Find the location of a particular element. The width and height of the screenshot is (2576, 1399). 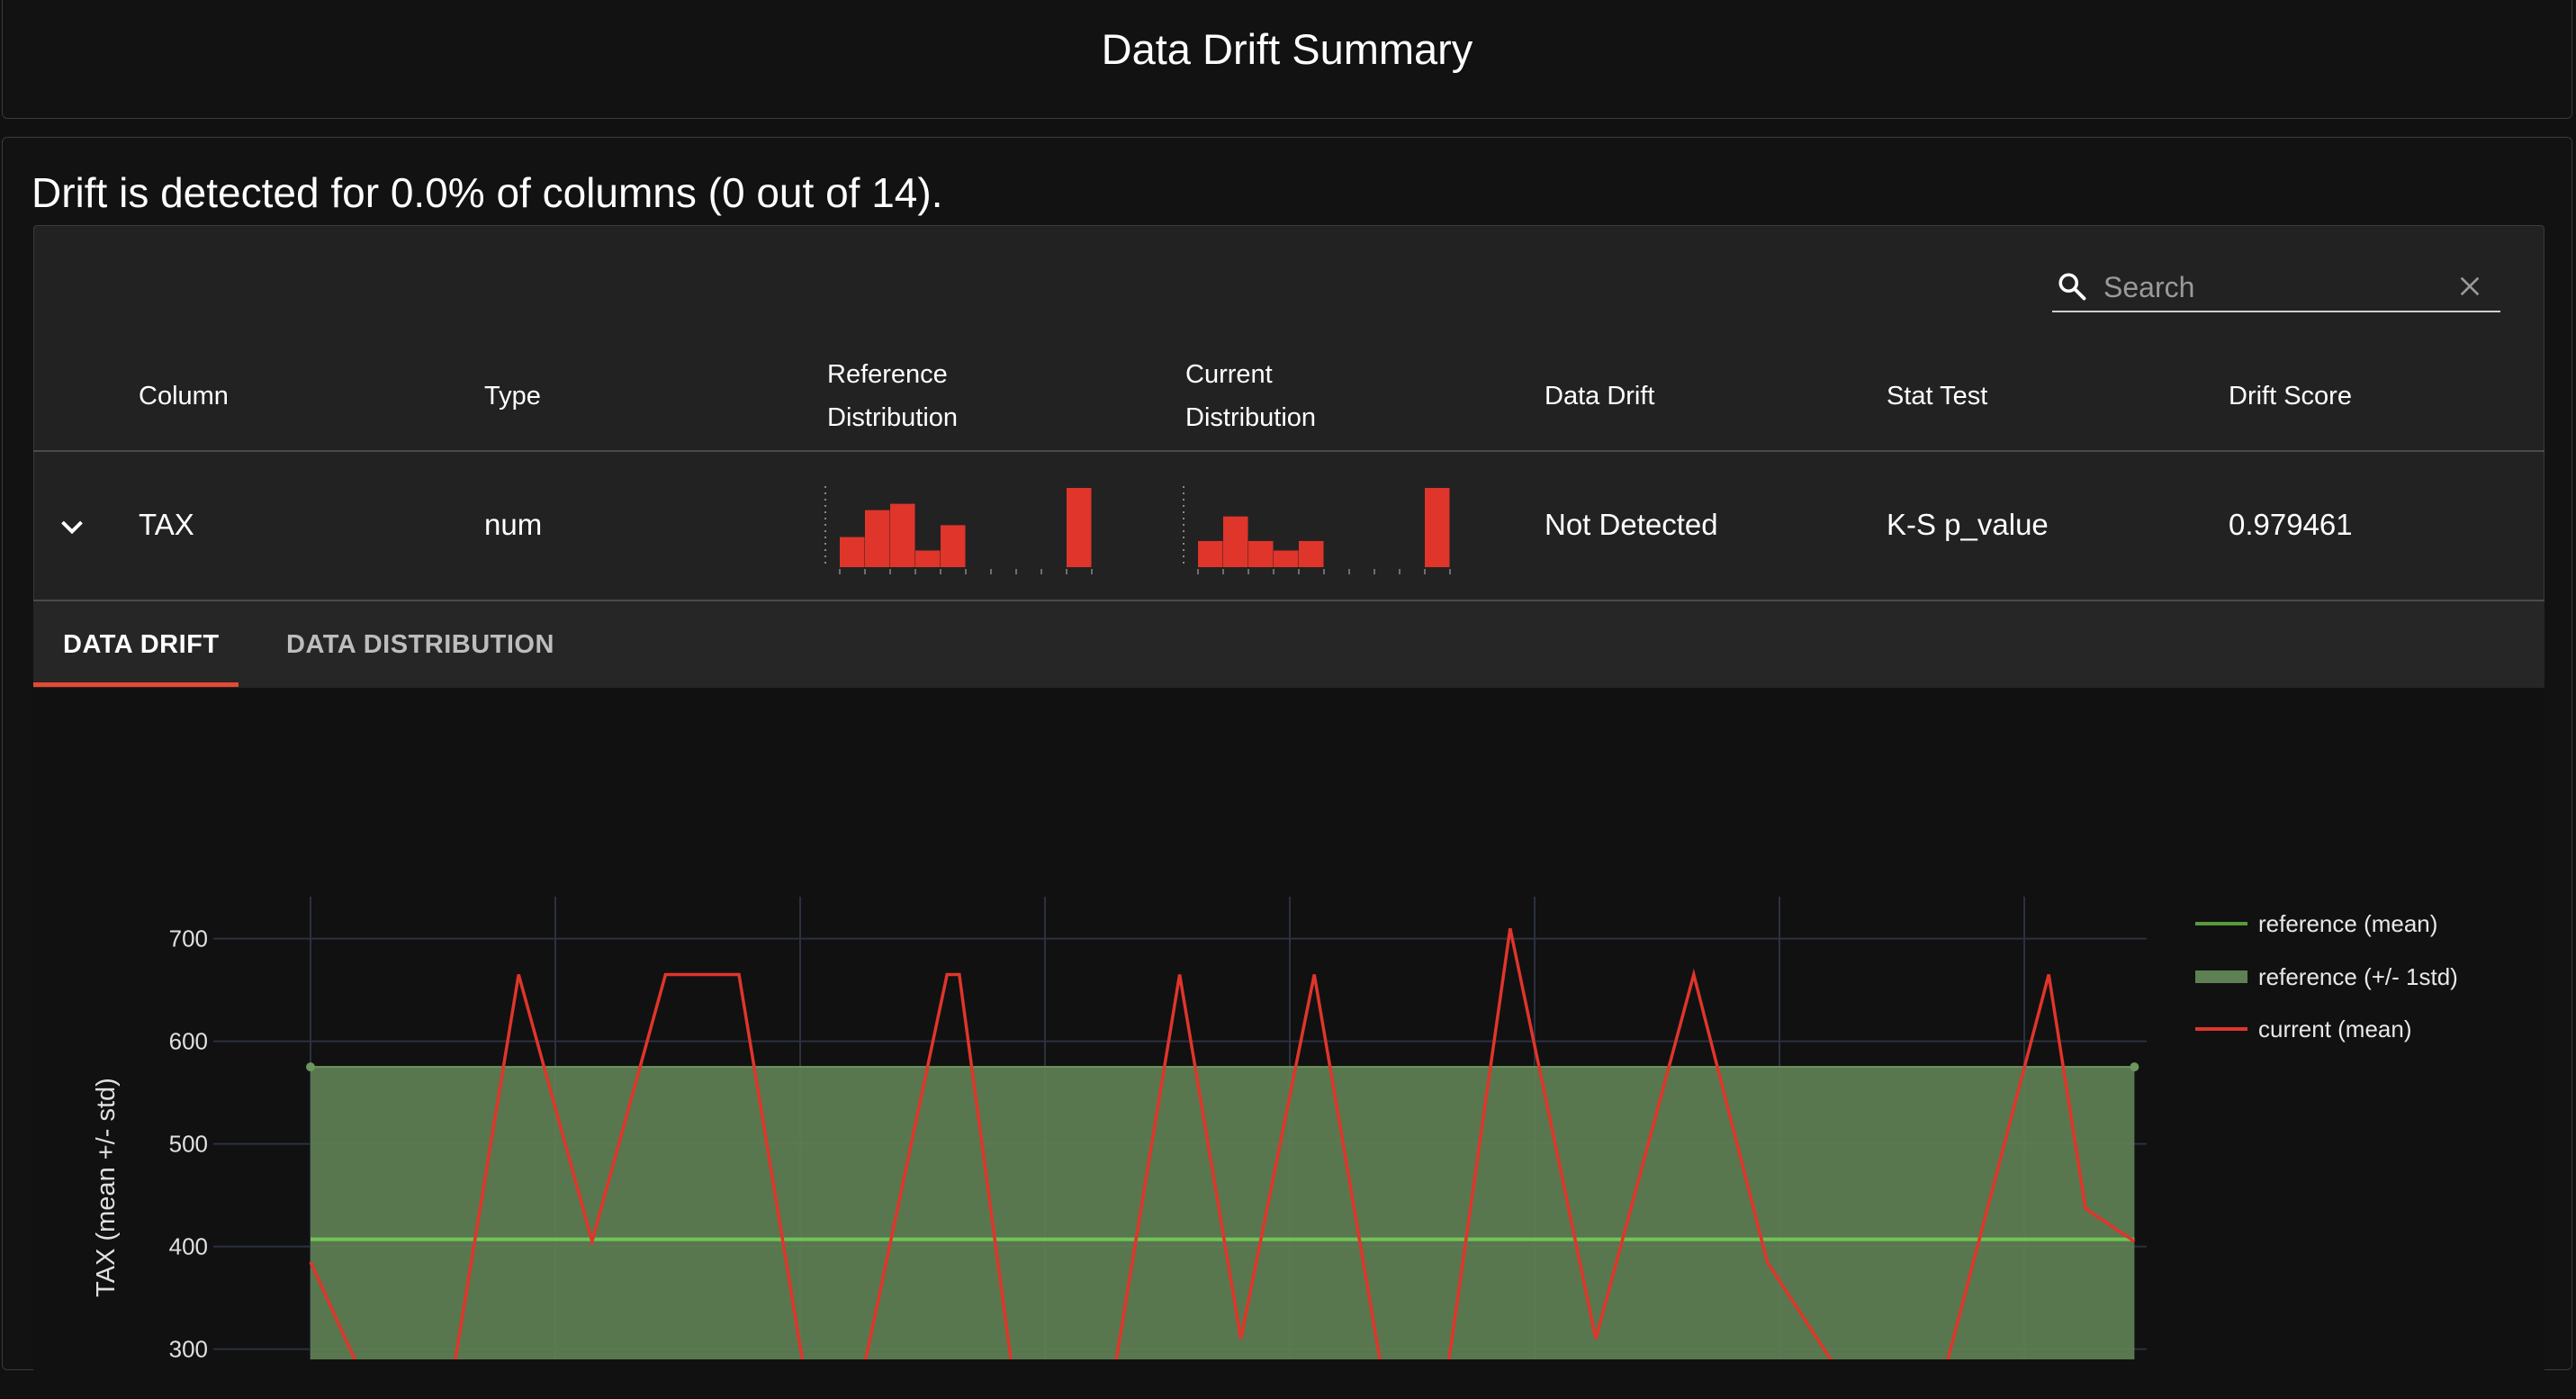

current-distribution-sparkline is located at coordinates (1317, 530).